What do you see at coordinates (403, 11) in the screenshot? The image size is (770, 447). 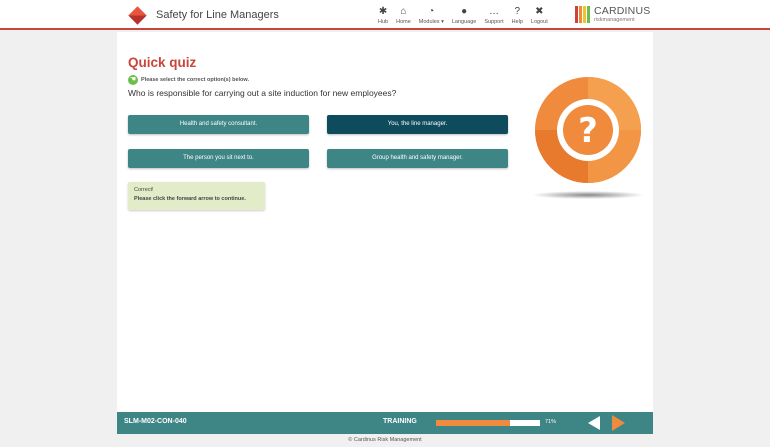 I see `home-icon: ⌂` at bounding box center [403, 11].